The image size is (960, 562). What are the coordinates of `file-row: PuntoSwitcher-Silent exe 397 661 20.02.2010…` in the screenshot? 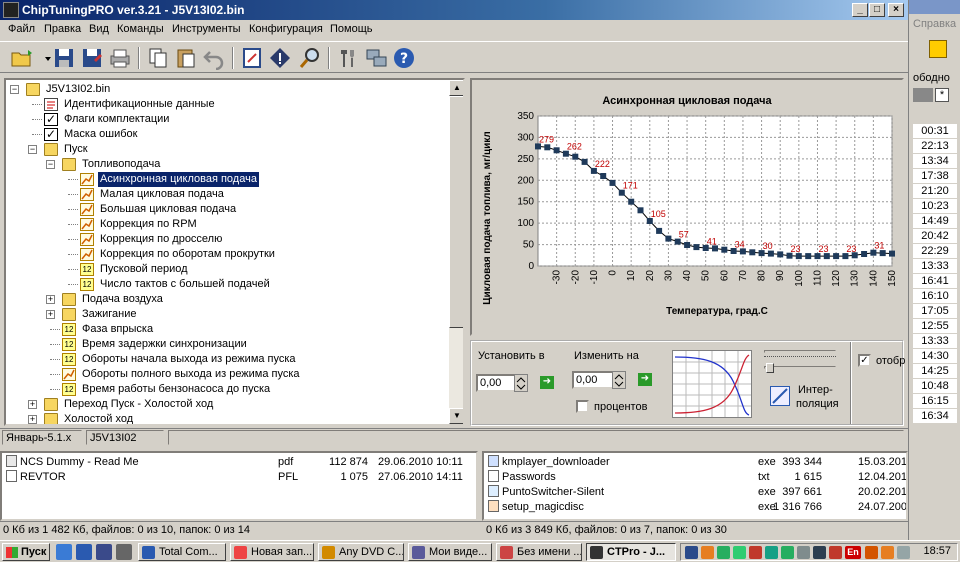 It's located at (696, 492).